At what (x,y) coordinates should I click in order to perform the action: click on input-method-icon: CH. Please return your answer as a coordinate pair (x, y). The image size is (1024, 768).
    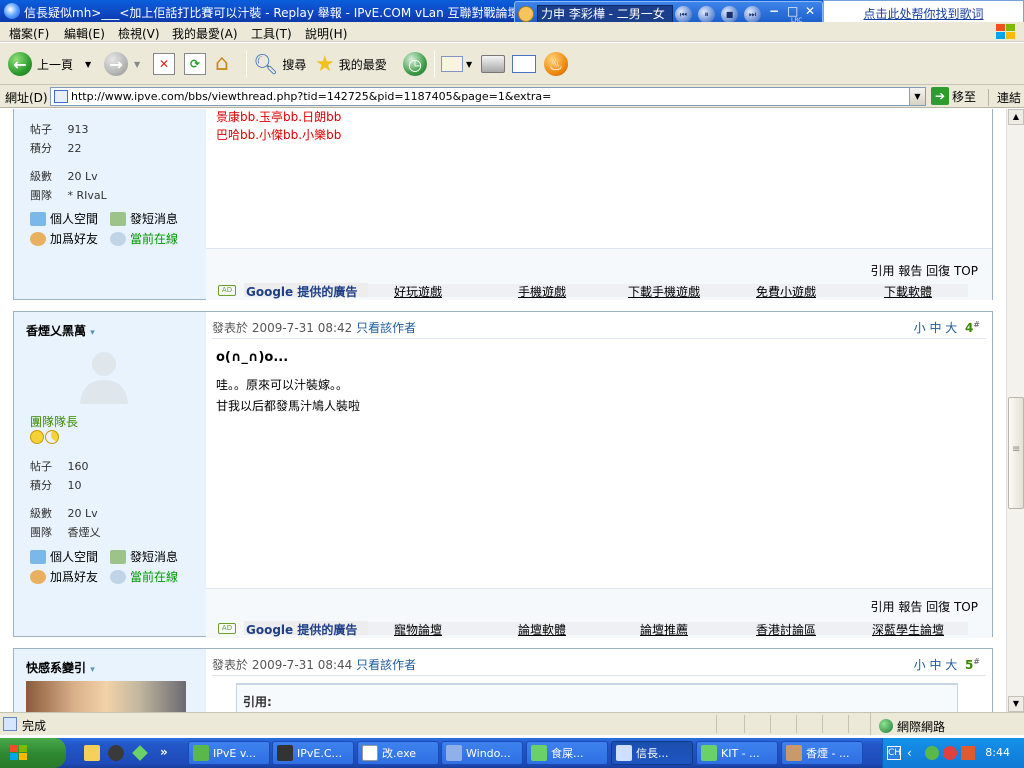
    Looking at the image, I should click on (894, 753).